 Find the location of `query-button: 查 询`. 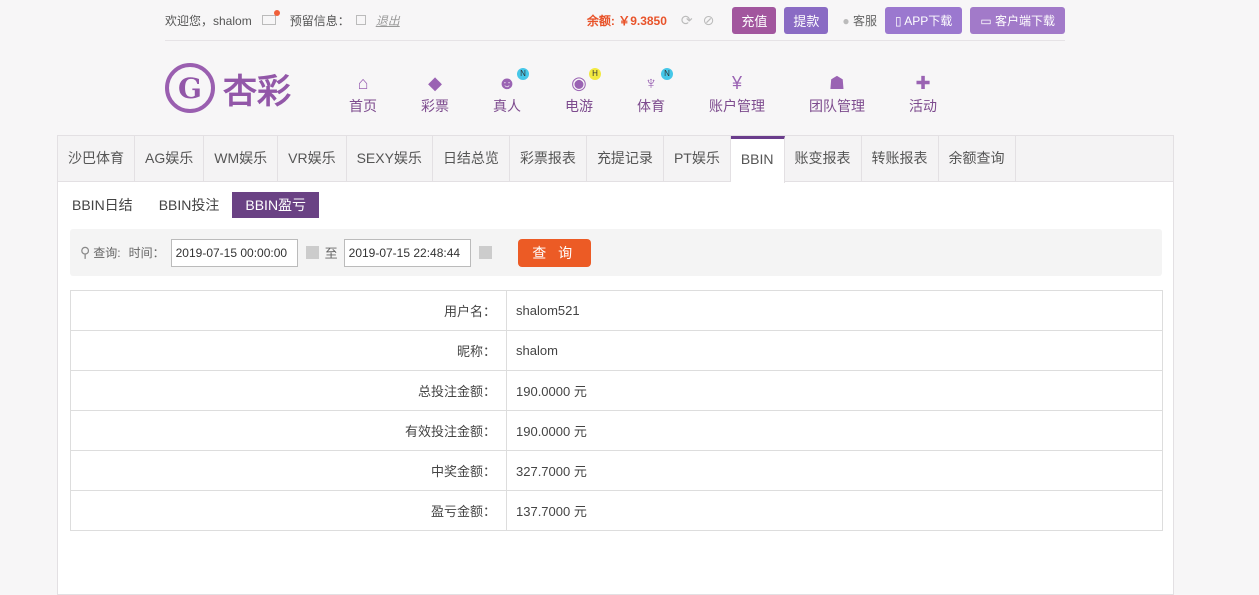

query-button: 查 询 is located at coordinates (554, 252).